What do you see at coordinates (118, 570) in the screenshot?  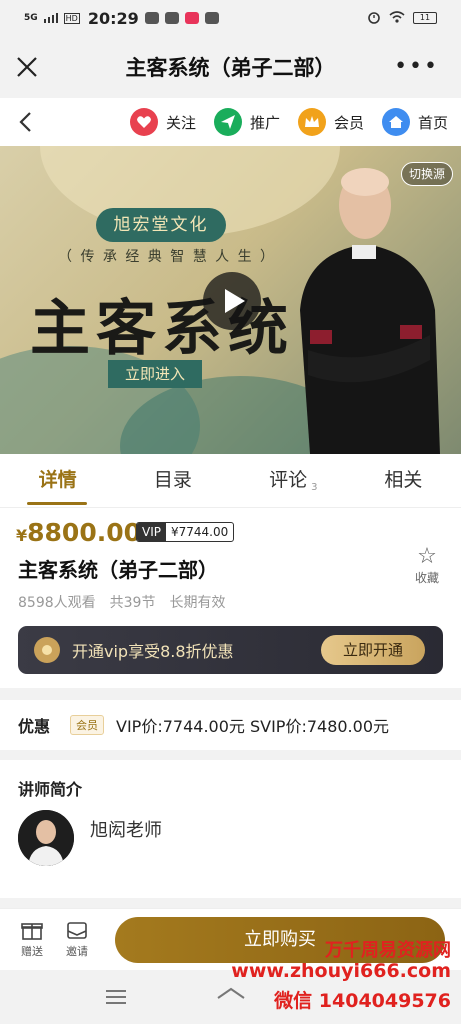 I see `product-title: 主客系统（弟子二部）` at bounding box center [118, 570].